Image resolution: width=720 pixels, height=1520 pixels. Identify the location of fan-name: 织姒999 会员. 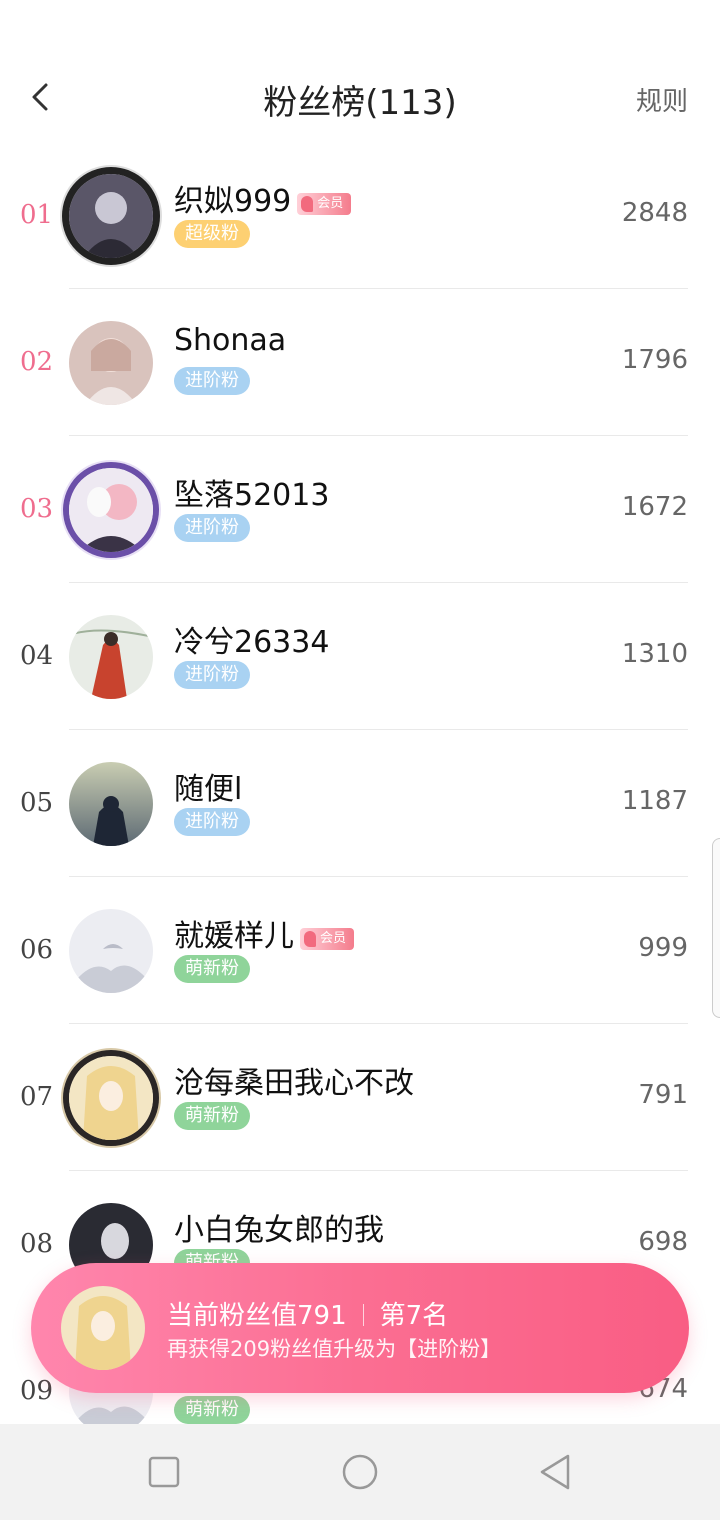
(263, 198).